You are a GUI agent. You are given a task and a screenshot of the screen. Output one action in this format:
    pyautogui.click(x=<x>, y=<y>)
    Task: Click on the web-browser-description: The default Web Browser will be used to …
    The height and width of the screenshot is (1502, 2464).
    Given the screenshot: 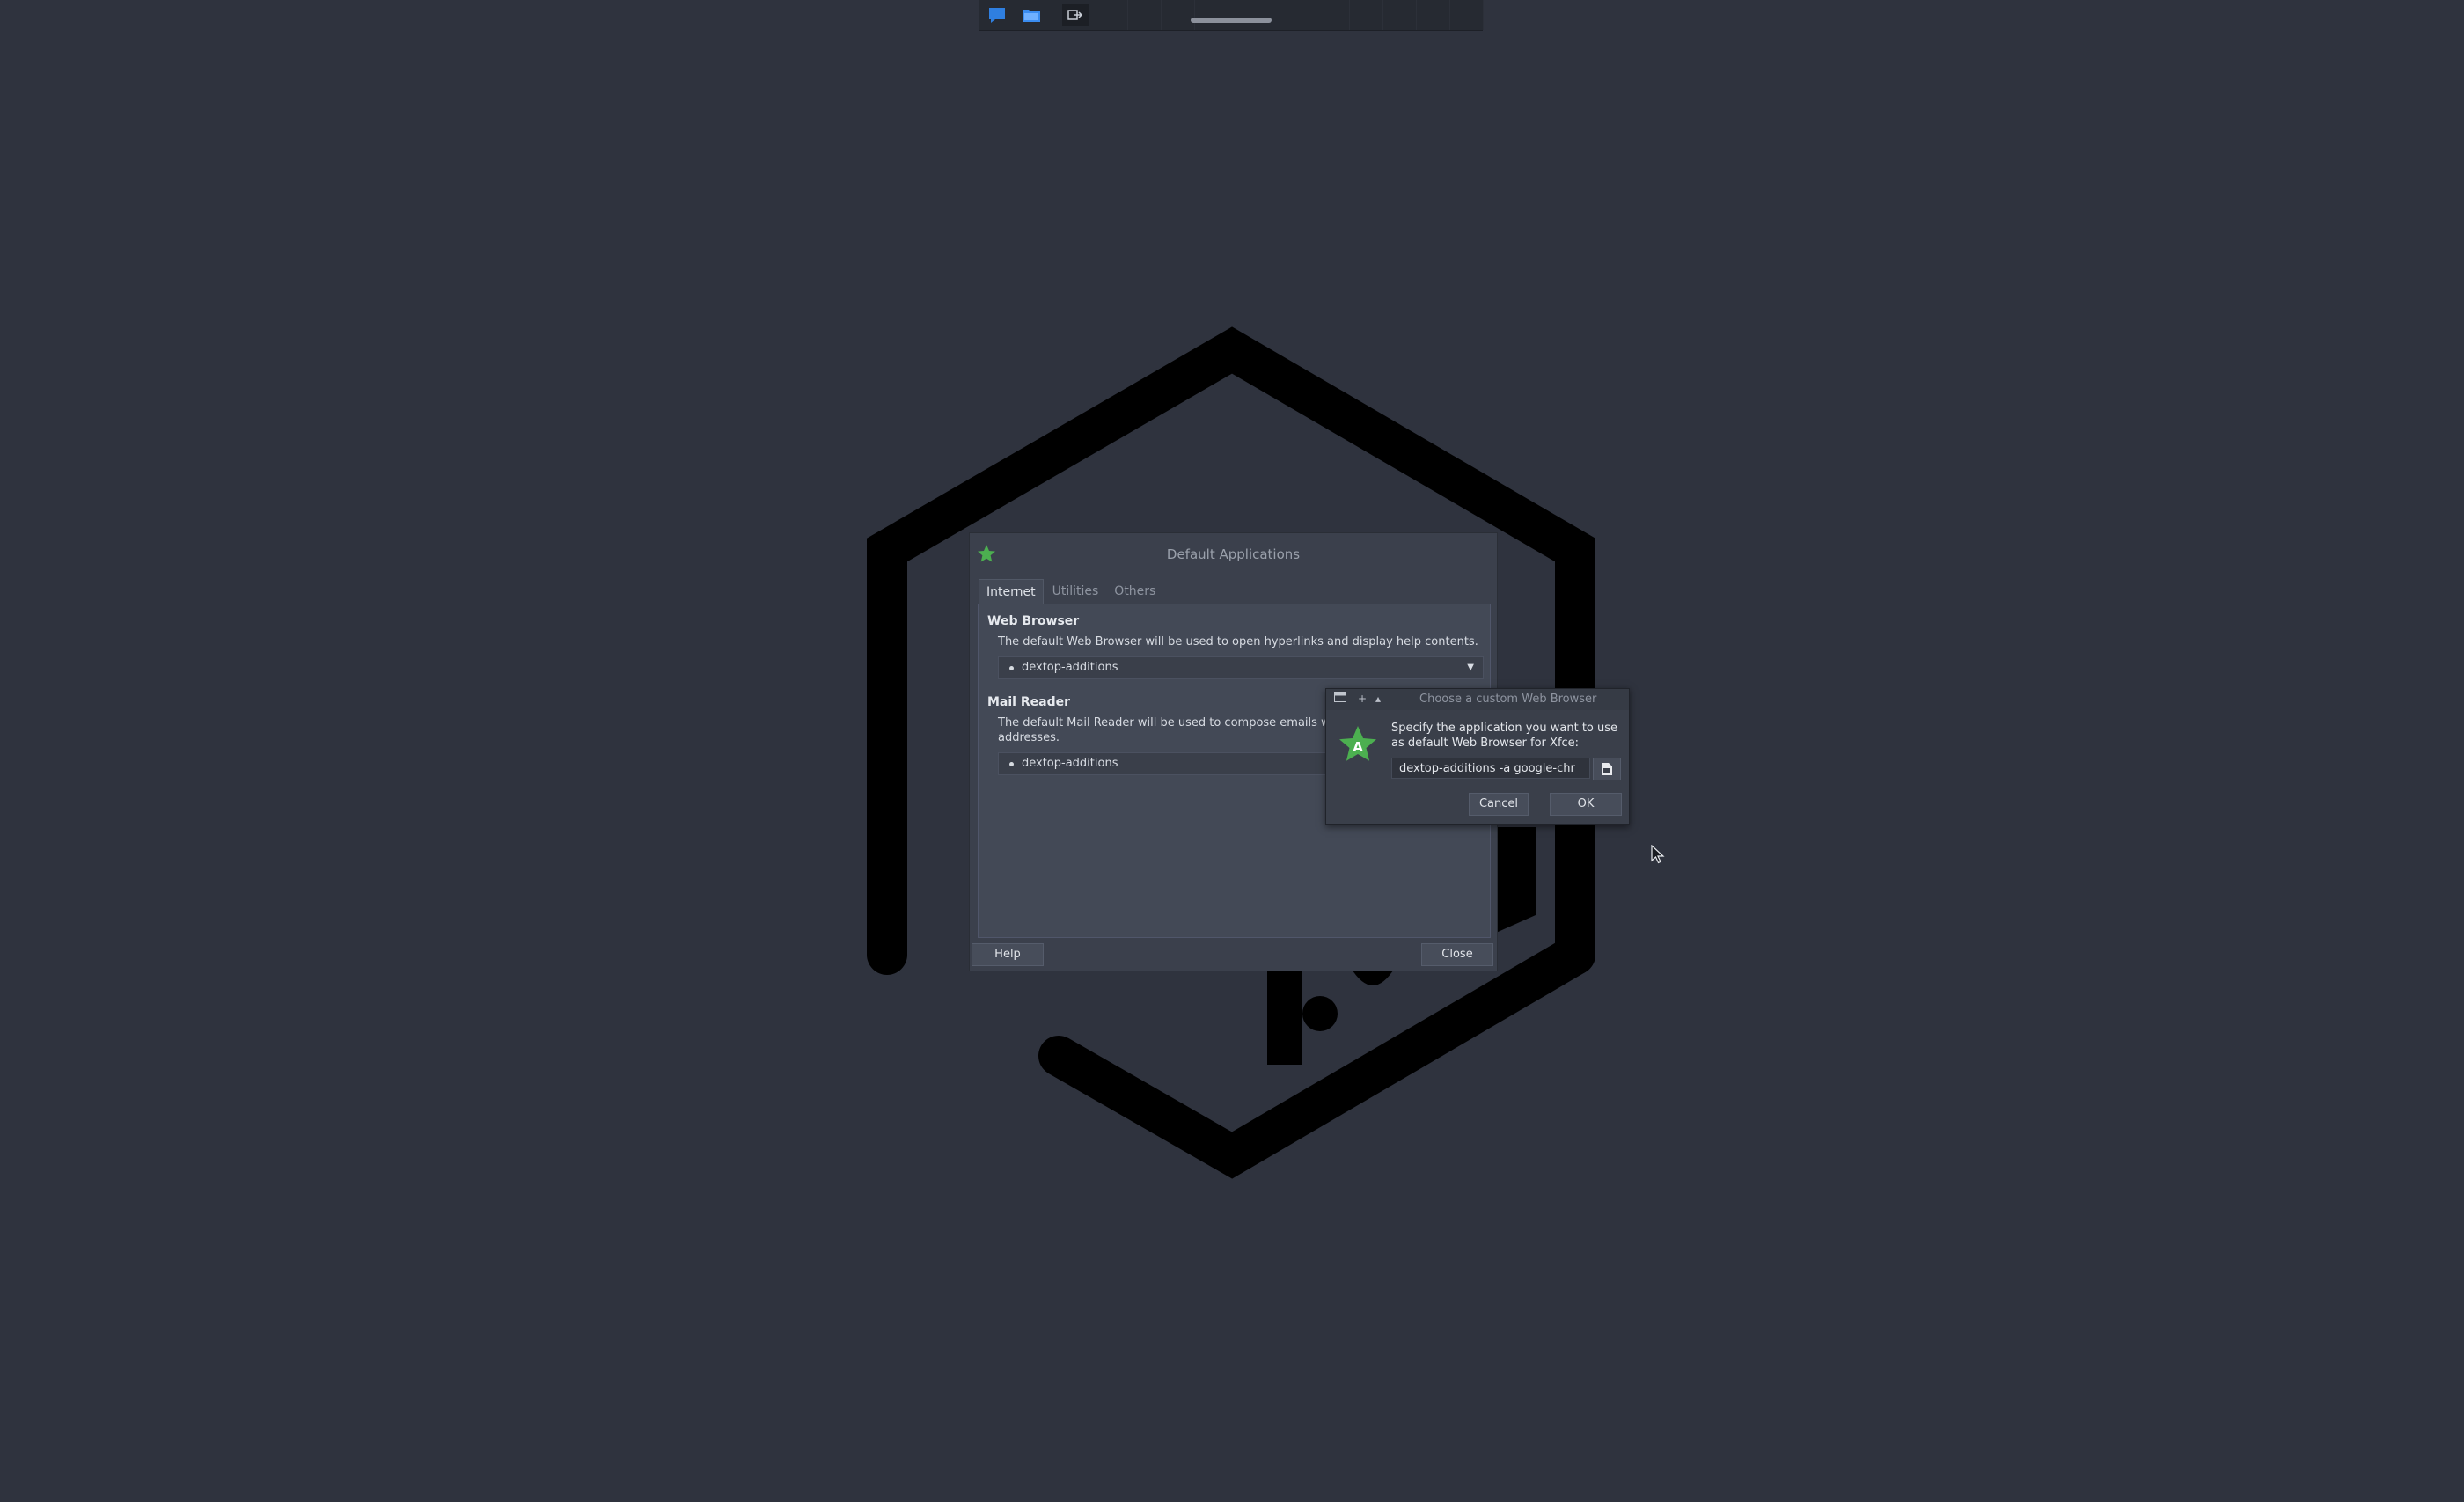 What is the action you would take?
    pyautogui.click(x=1238, y=641)
    